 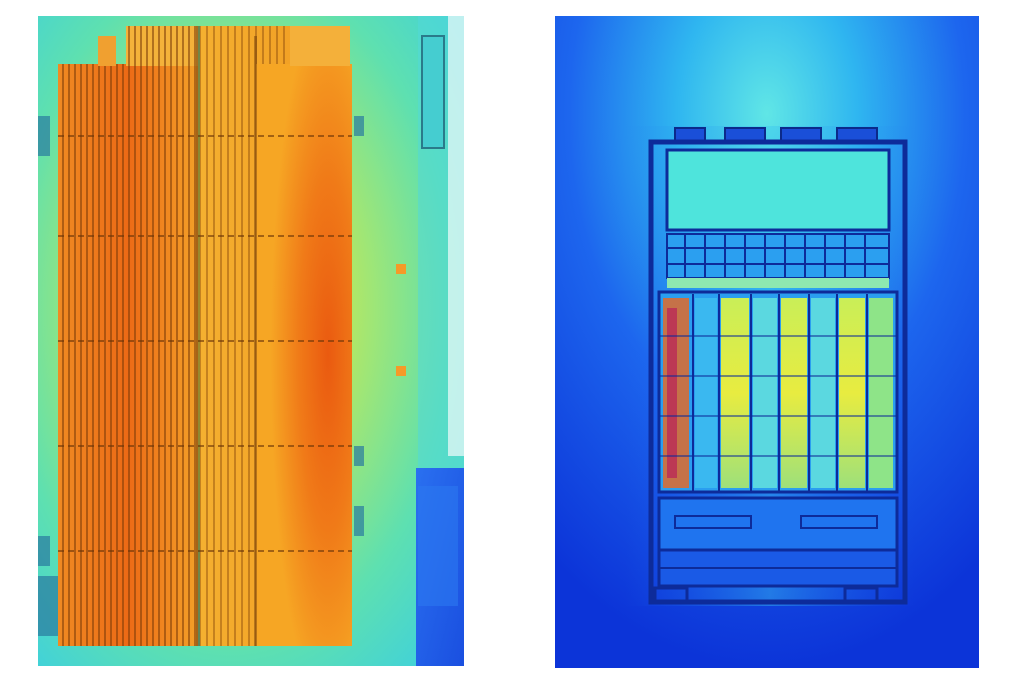 I want to click on power-compartment, so click(x=778, y=190).